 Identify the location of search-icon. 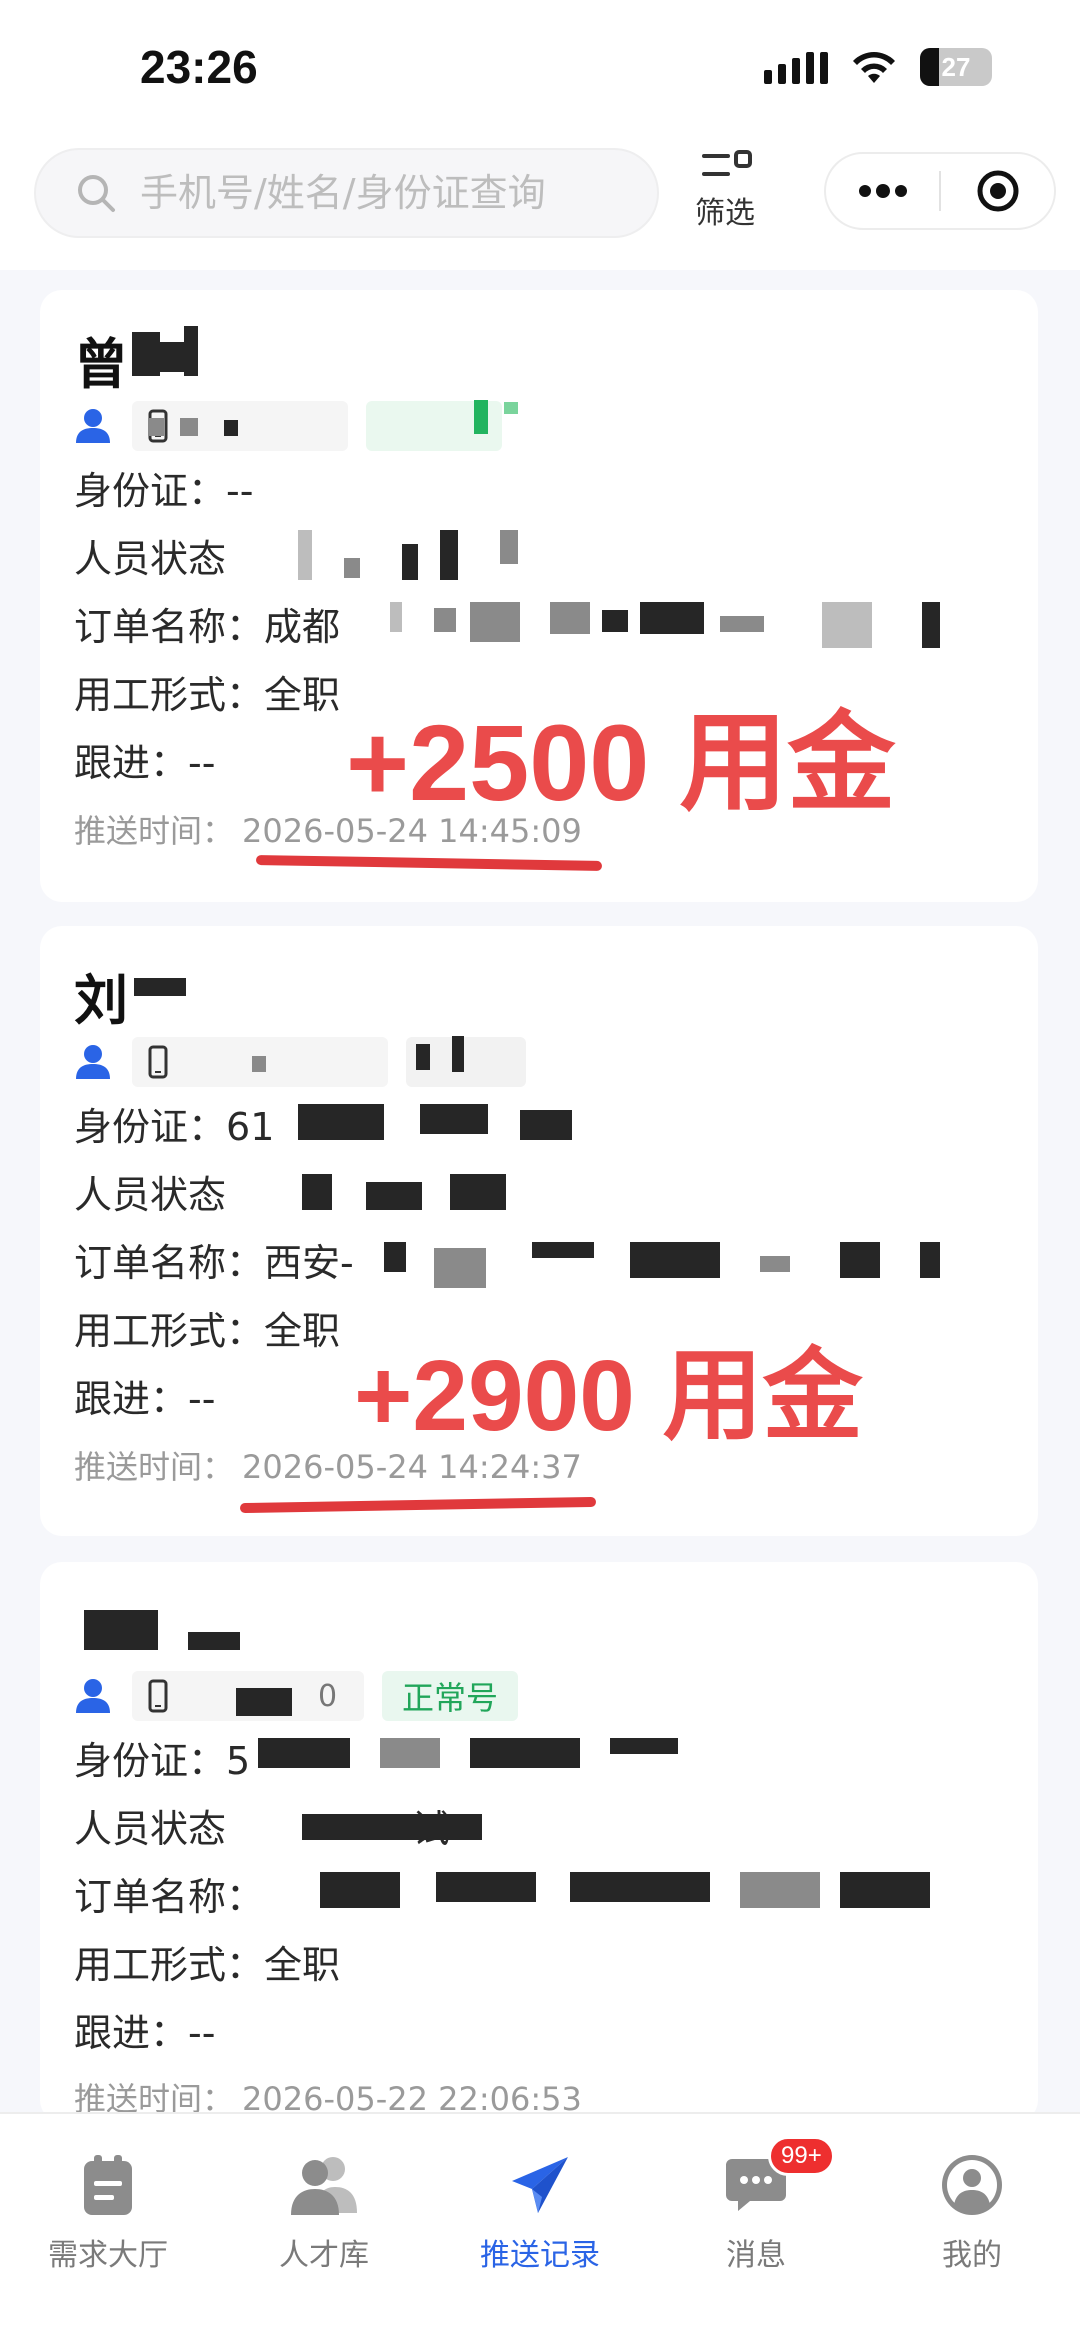
(96, 193).